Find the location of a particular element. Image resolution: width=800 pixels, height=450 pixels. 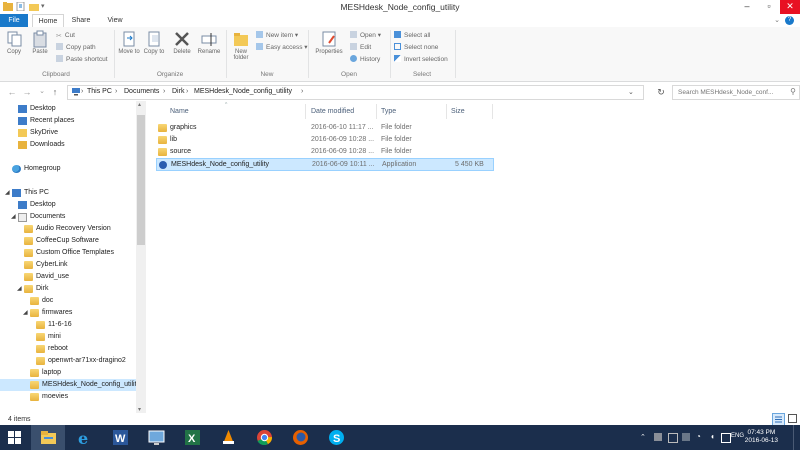

tray-overflow-icon: ⌃ is located at coordinates (643, 437).